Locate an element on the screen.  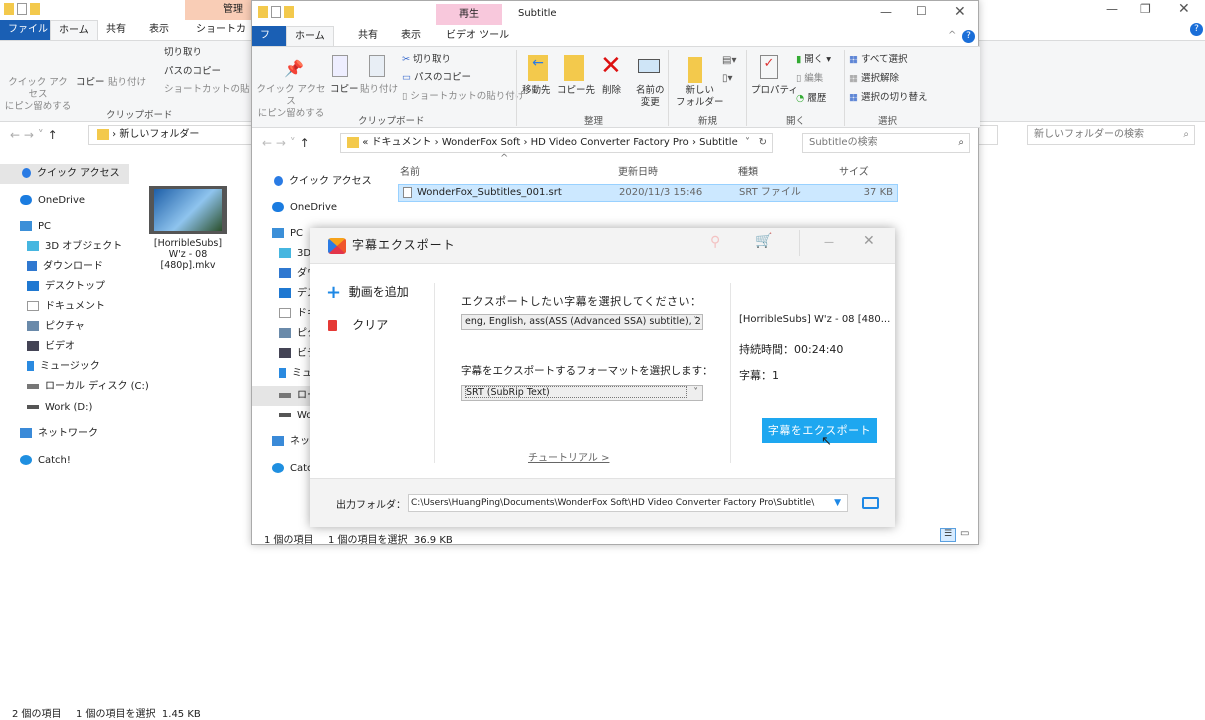
open-folder-icon is located at coordinates (870, 503).